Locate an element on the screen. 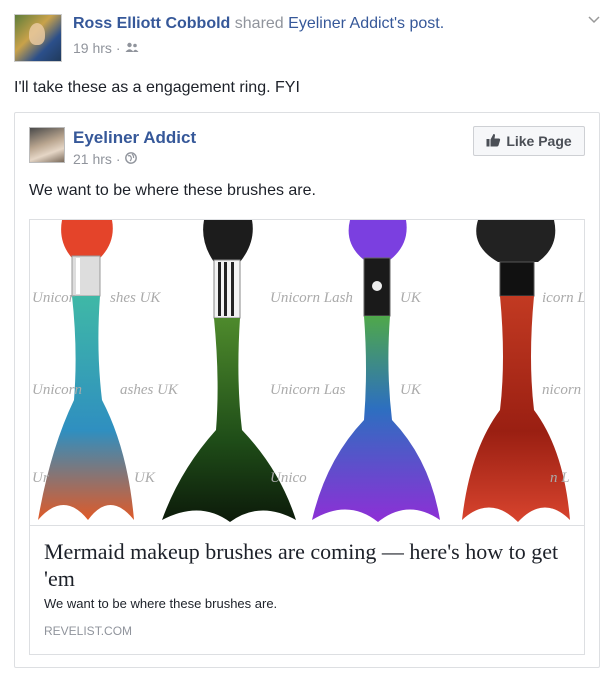 Image resolution: width=614 pixels, height=679 pixels. like-page-button: Like Page is located at coordinates (529, 141).